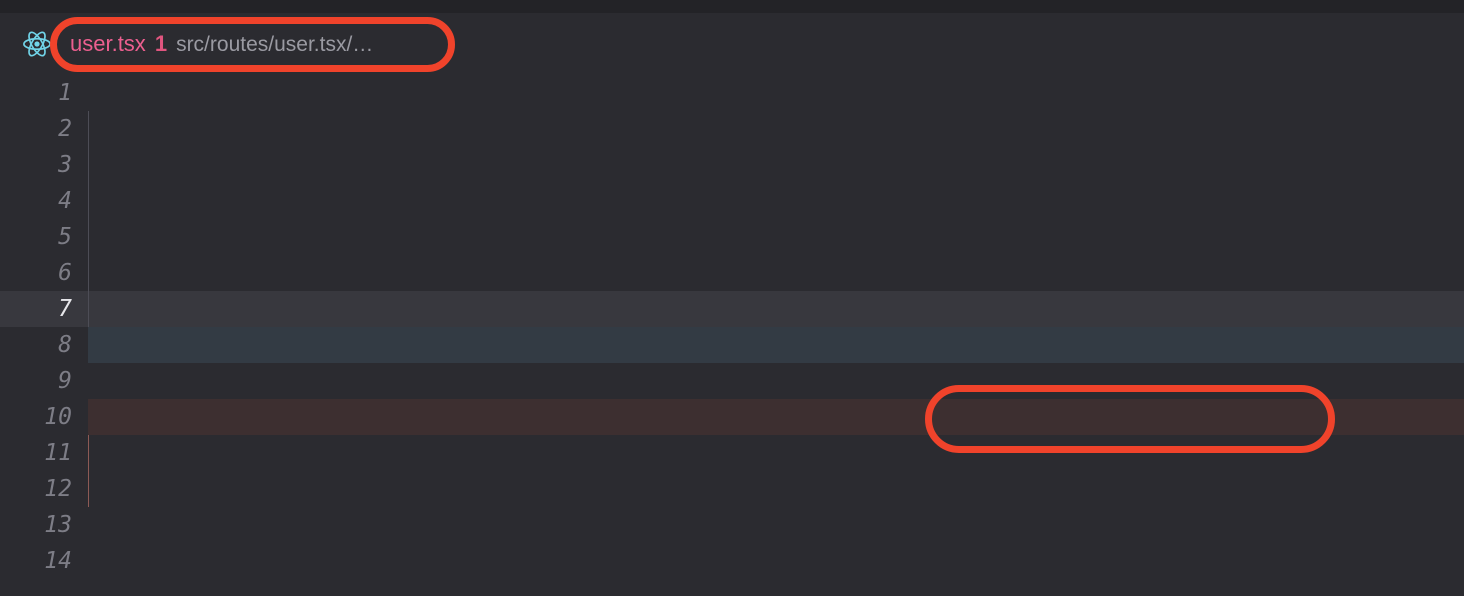 This screenshot has height=596, width=1464. What do you see at coordinates (776, 309) in the screenshot?
I see `line-content: */` at bounding box center [776, 309].